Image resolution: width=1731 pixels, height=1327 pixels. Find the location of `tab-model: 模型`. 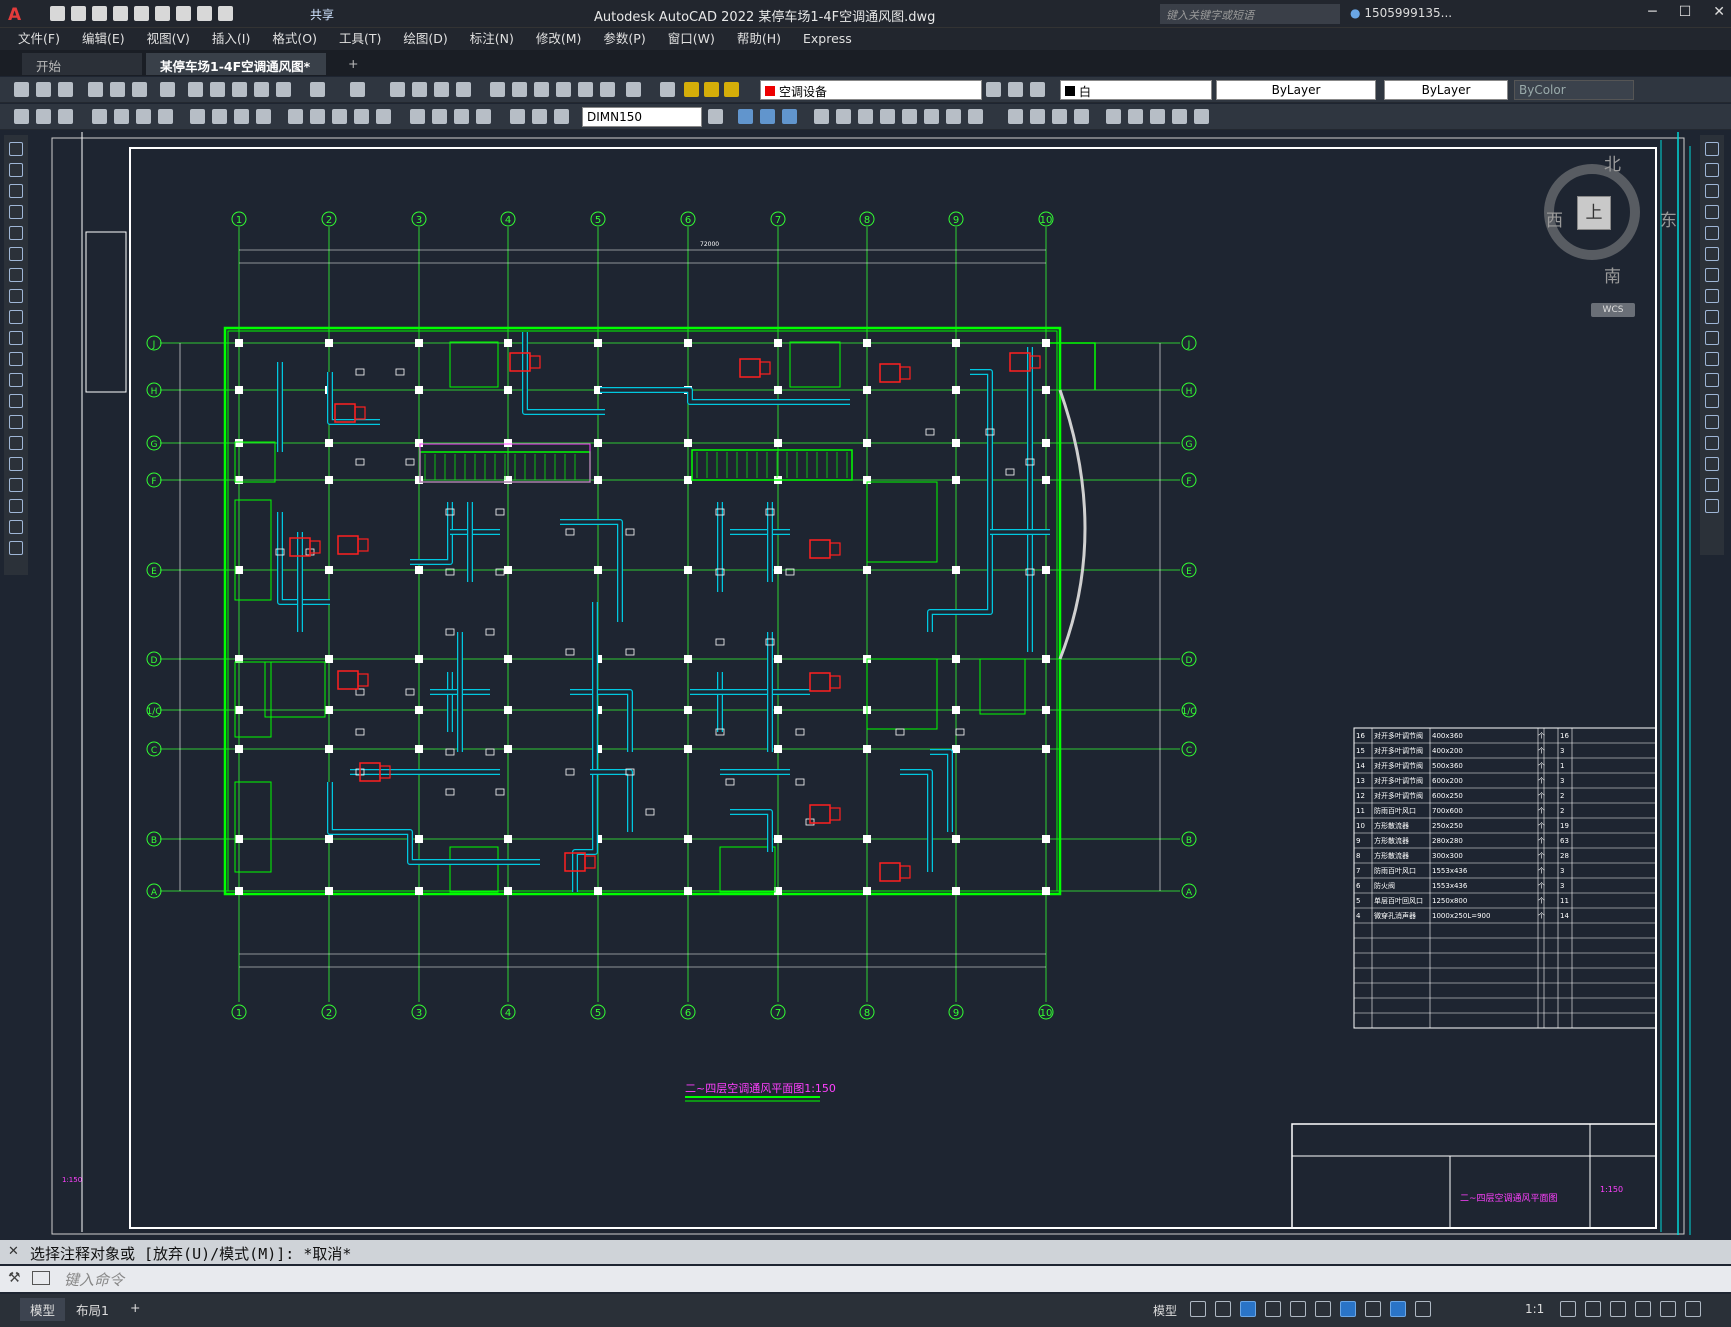

tab-model: 模型 is located at coordinates (43, 1309).